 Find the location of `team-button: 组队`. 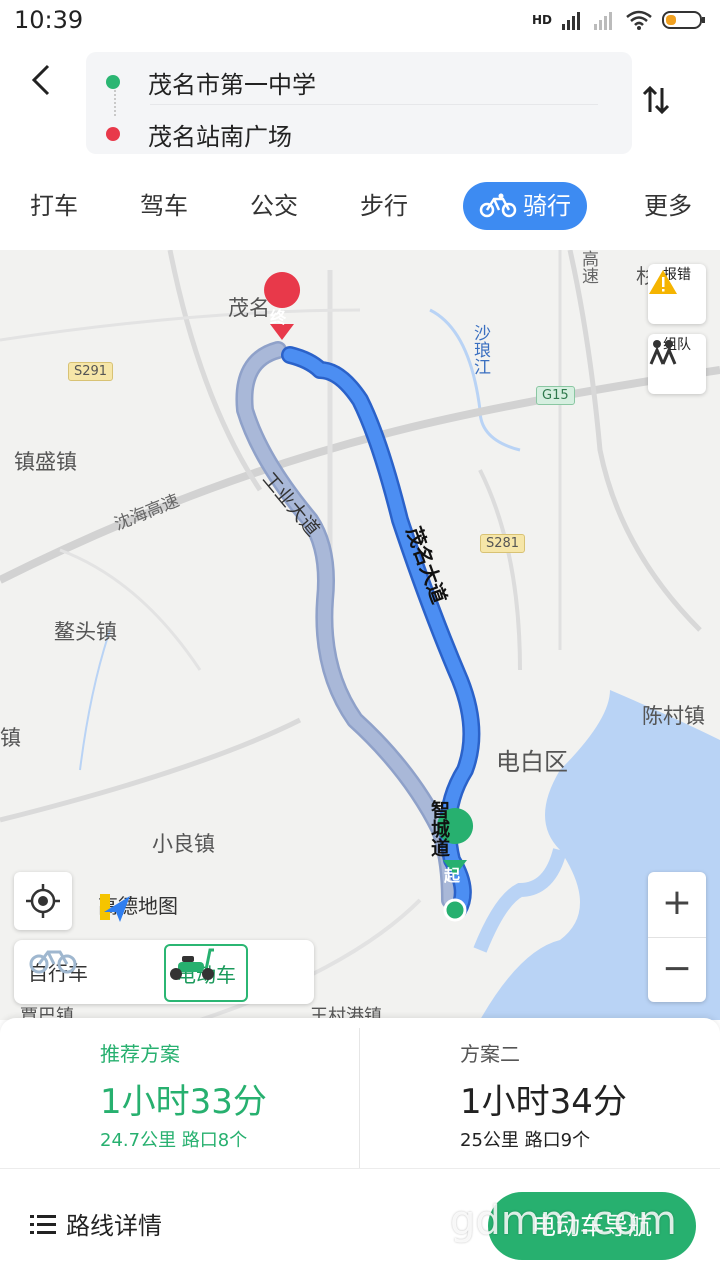

team-button: 组队 is located at coordinates (677, 364).